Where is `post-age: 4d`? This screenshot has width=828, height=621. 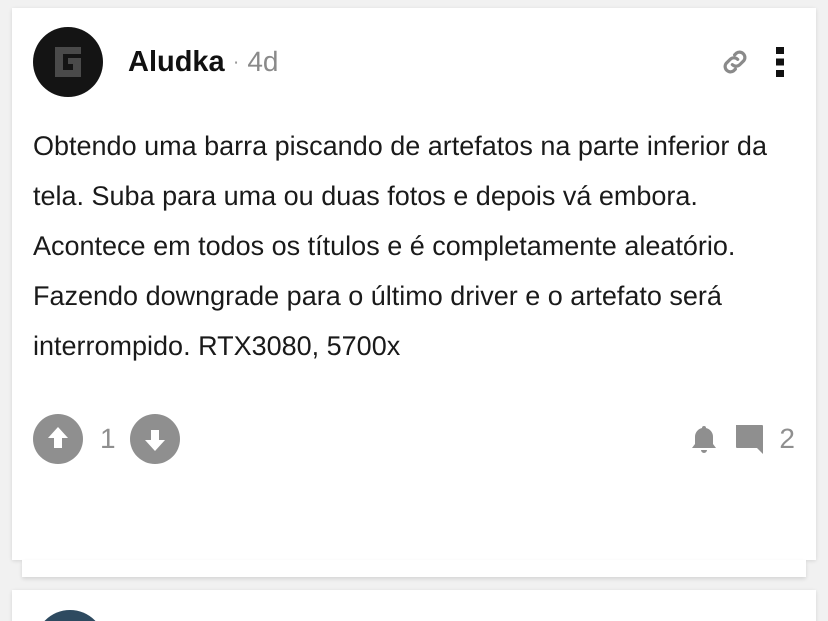 post-age: 4d is located at coordinates (263, 62).